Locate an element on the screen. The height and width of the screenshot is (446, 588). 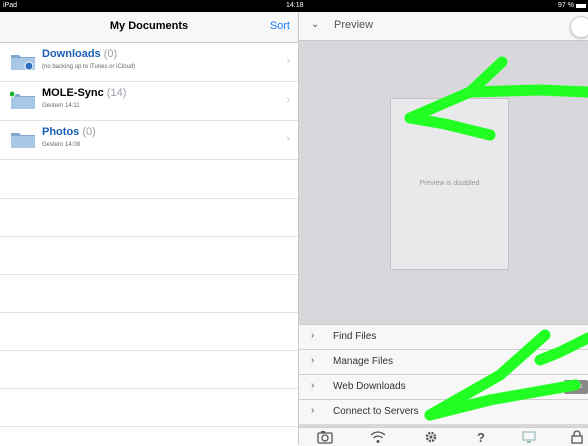
document-name: Downloads (0) is located at coordinates (80, 54).